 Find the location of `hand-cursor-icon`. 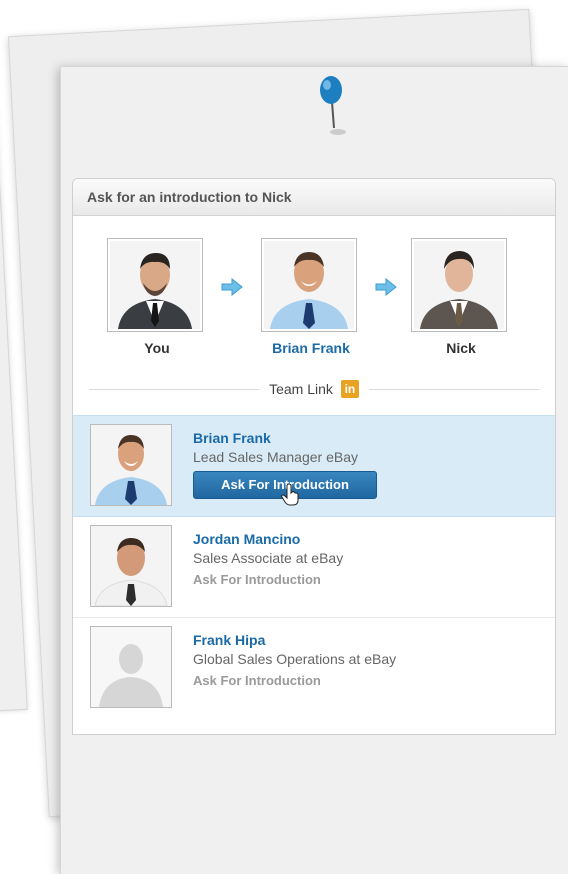

hand-cursor-icon is located at coordinates (290, 495).